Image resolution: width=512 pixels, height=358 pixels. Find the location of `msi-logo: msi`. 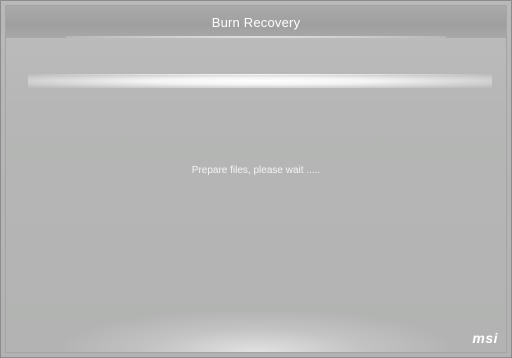

msi-logo: msi is located at coordinates (485, 338).